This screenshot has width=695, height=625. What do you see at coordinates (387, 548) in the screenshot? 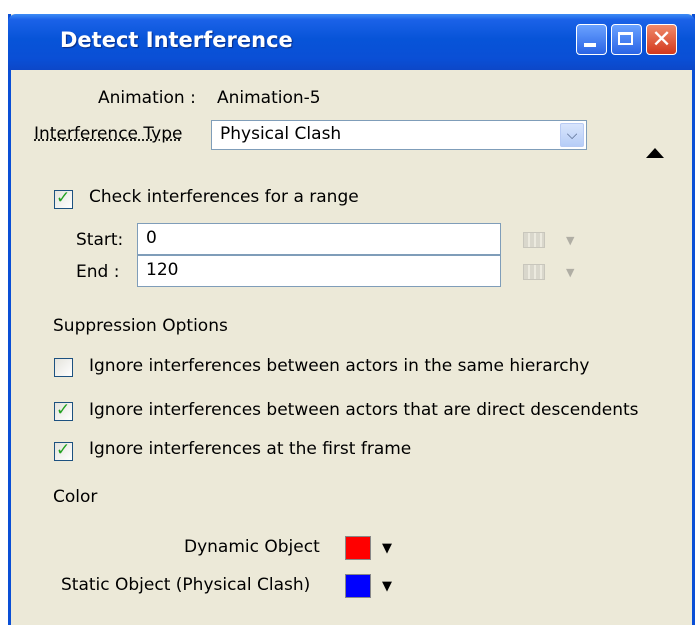
I see `dynamic-color-dropdown-icon: ▼` at bounding box center [387, 548].